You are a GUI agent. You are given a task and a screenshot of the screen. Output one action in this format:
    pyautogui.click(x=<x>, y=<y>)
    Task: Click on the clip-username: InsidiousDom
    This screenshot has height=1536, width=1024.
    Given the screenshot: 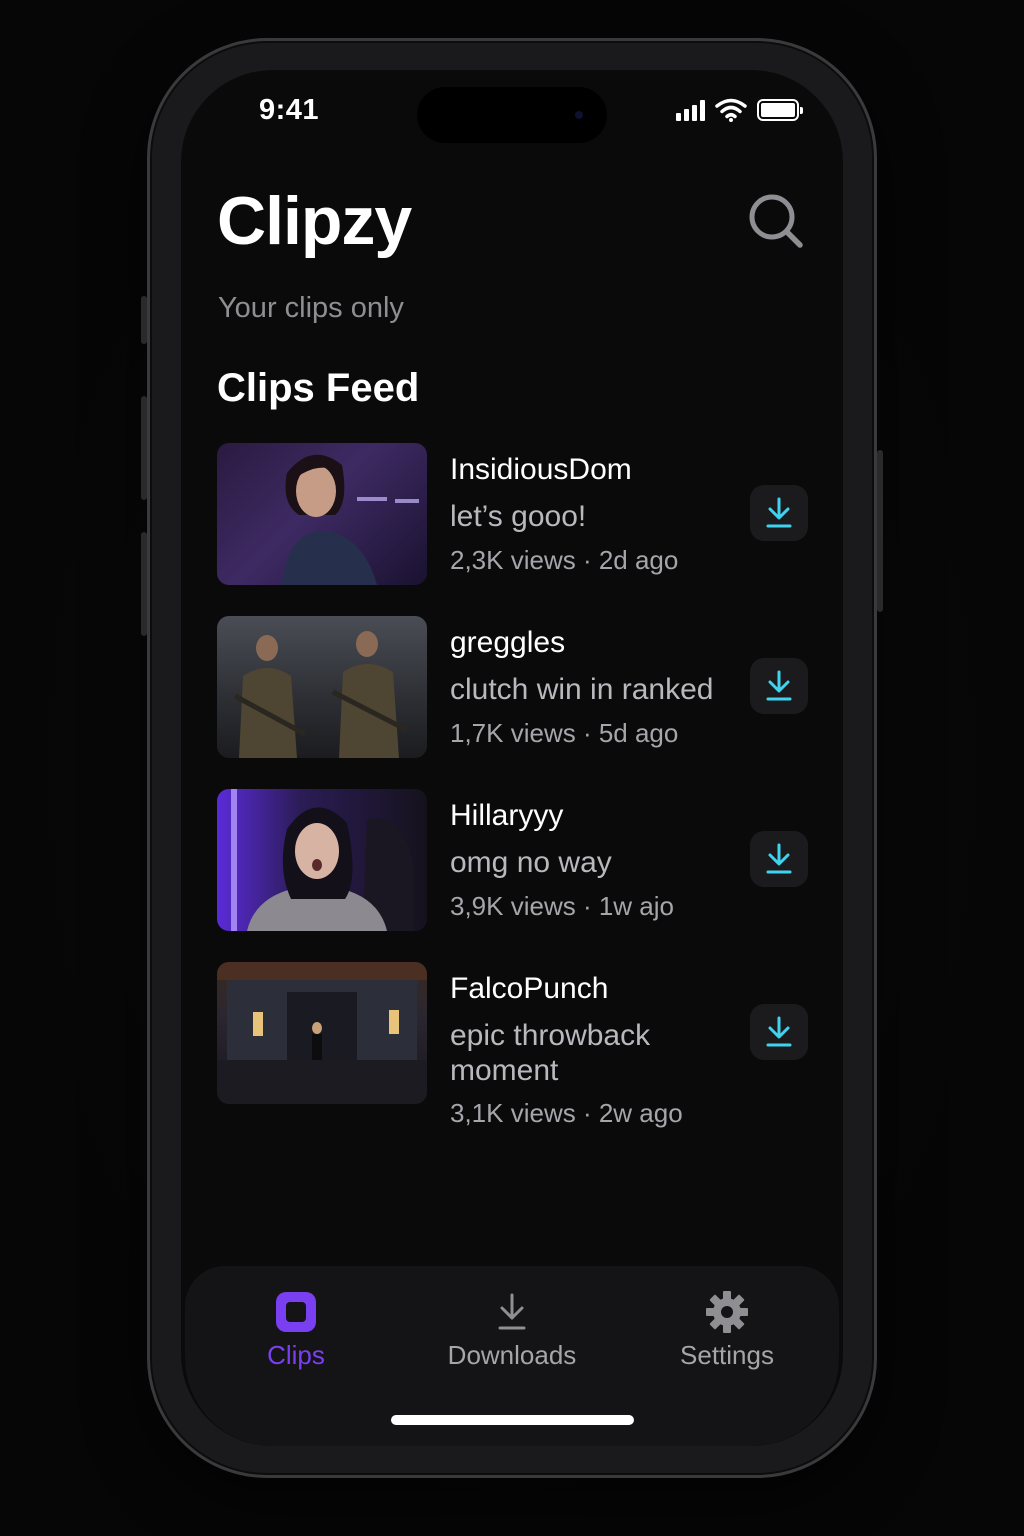 What is the action you would take?
    pyautogui.click(x=541, y=470)
    